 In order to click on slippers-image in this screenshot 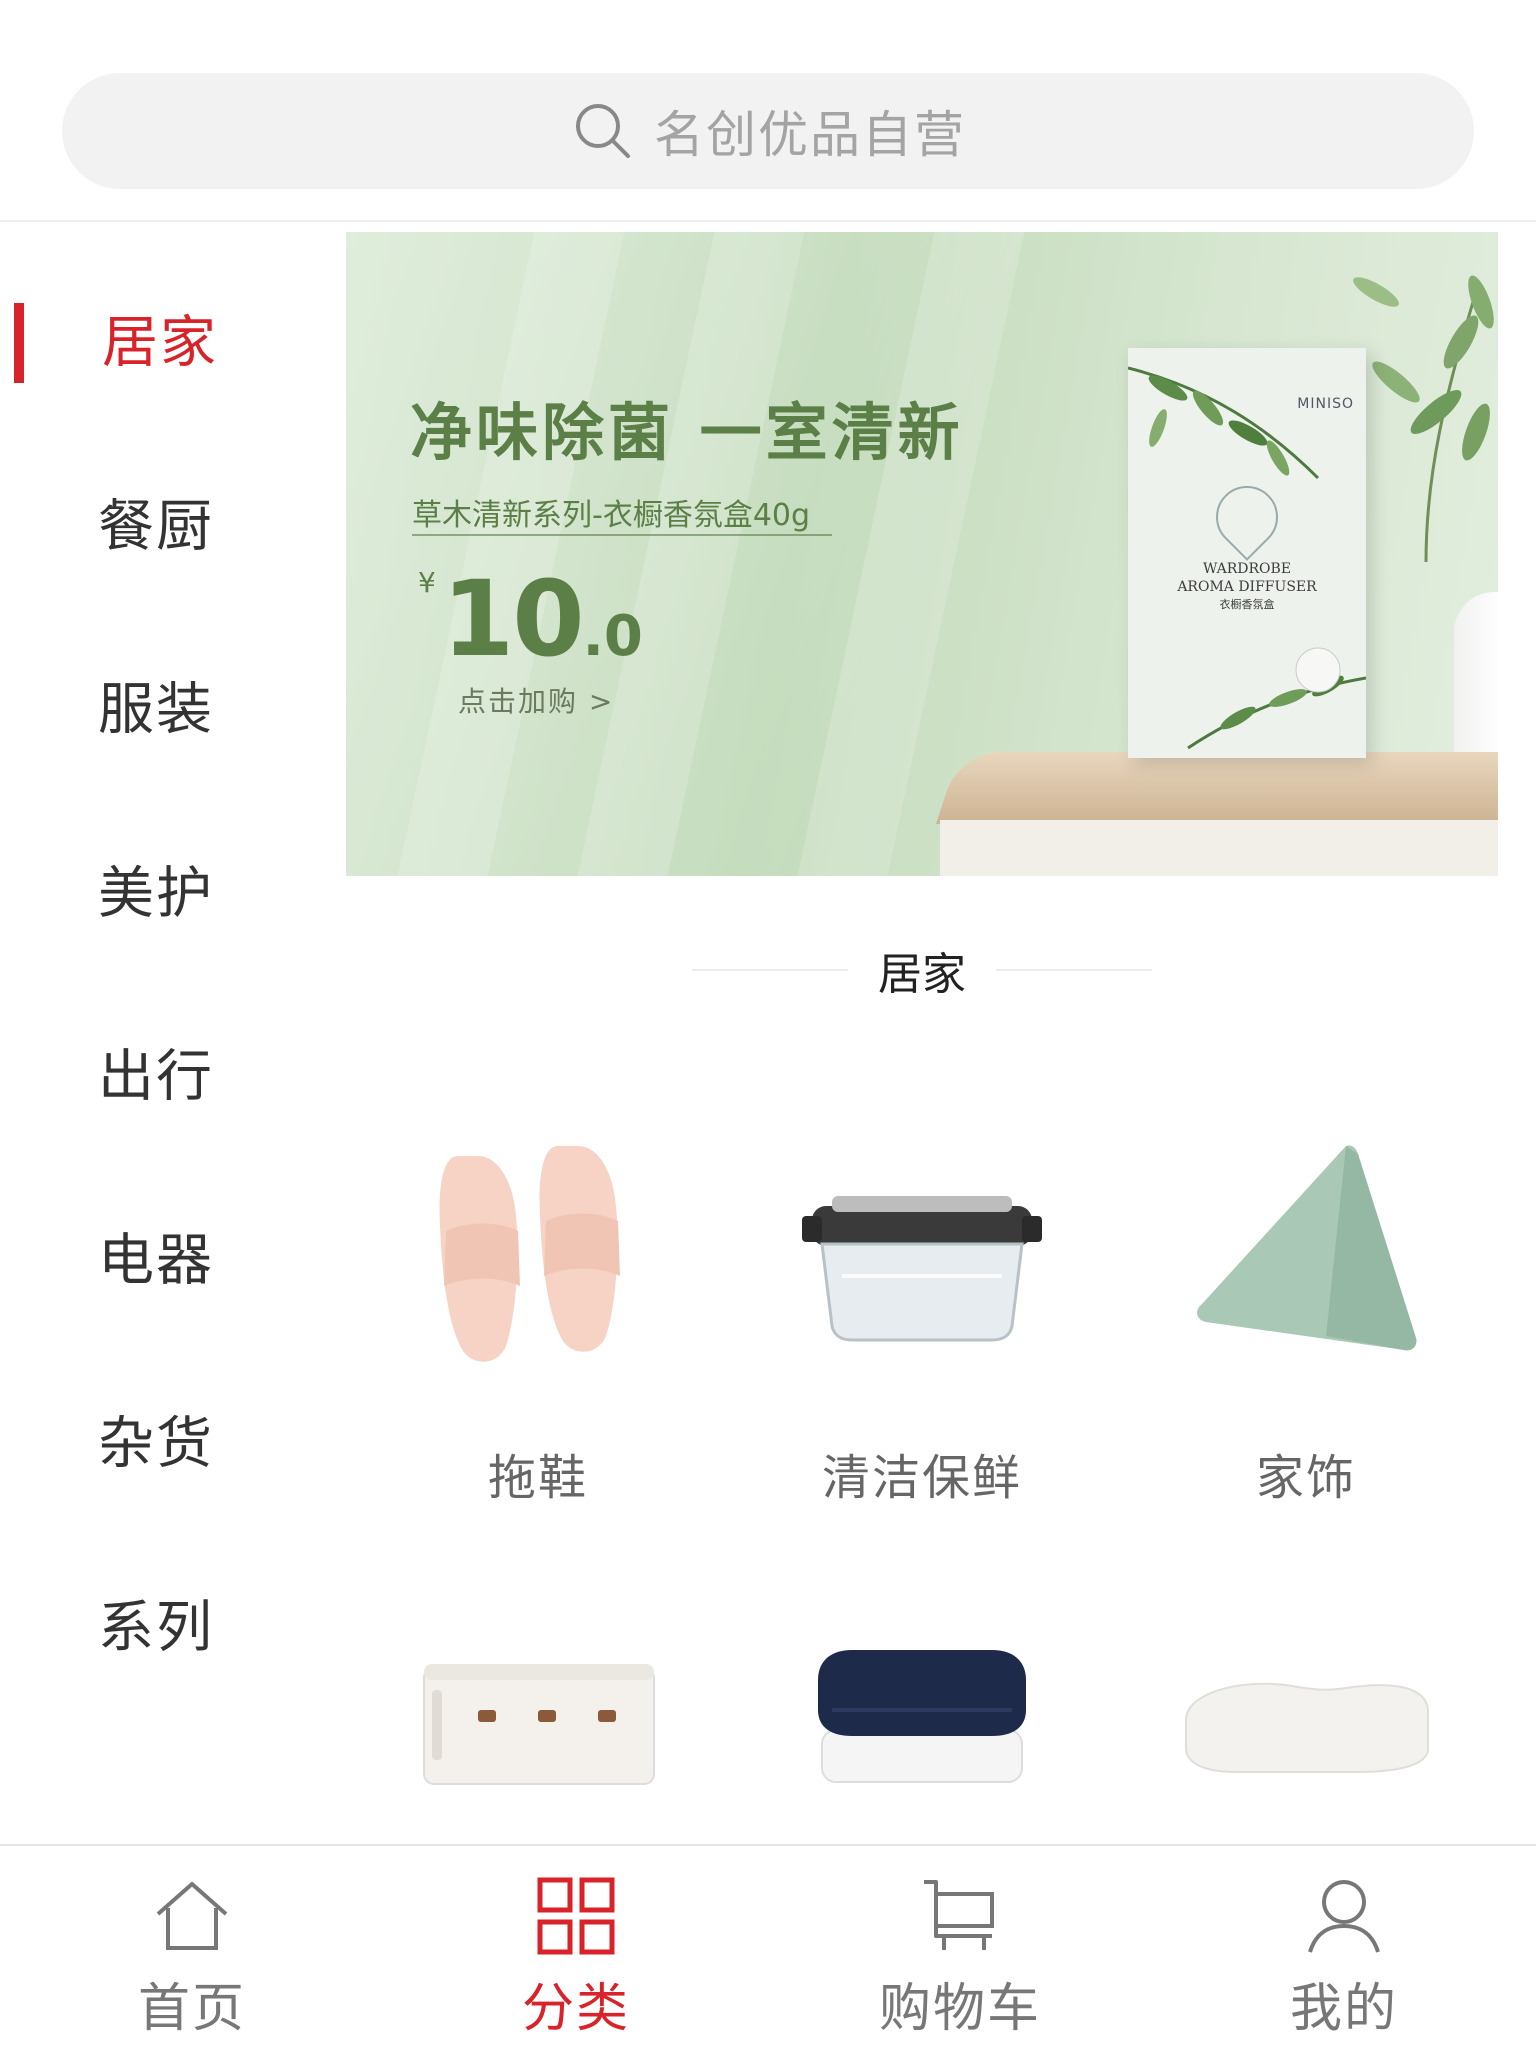, I will do `click(538, 1256)`.